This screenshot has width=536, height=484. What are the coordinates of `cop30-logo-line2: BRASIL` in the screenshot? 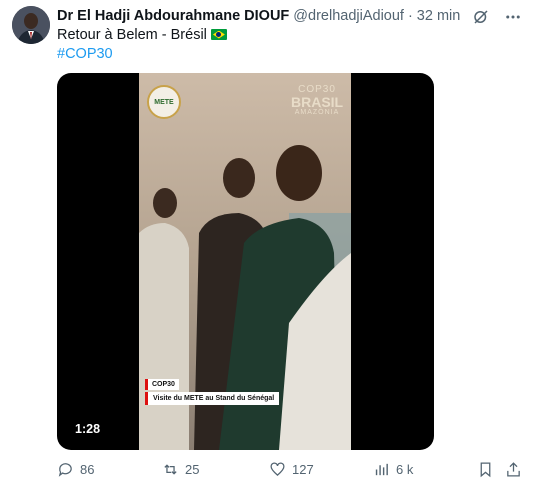 It's located at (317, 102).